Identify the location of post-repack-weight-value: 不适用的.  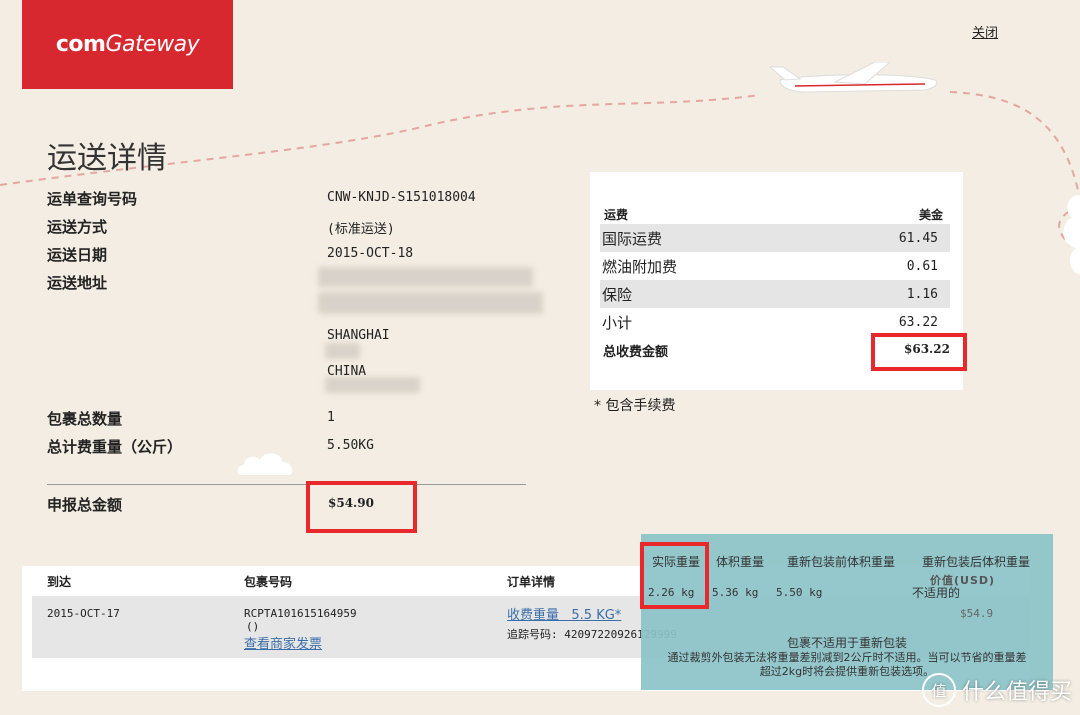
(936, 593).